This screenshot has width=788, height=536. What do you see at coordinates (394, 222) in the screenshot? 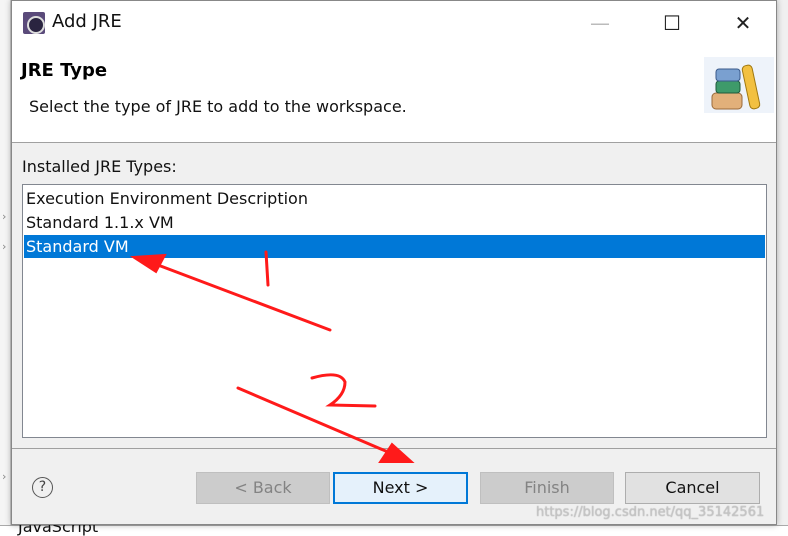
I see `list-item: Standard 1.1.x VM` at bounding box center [394, 222].